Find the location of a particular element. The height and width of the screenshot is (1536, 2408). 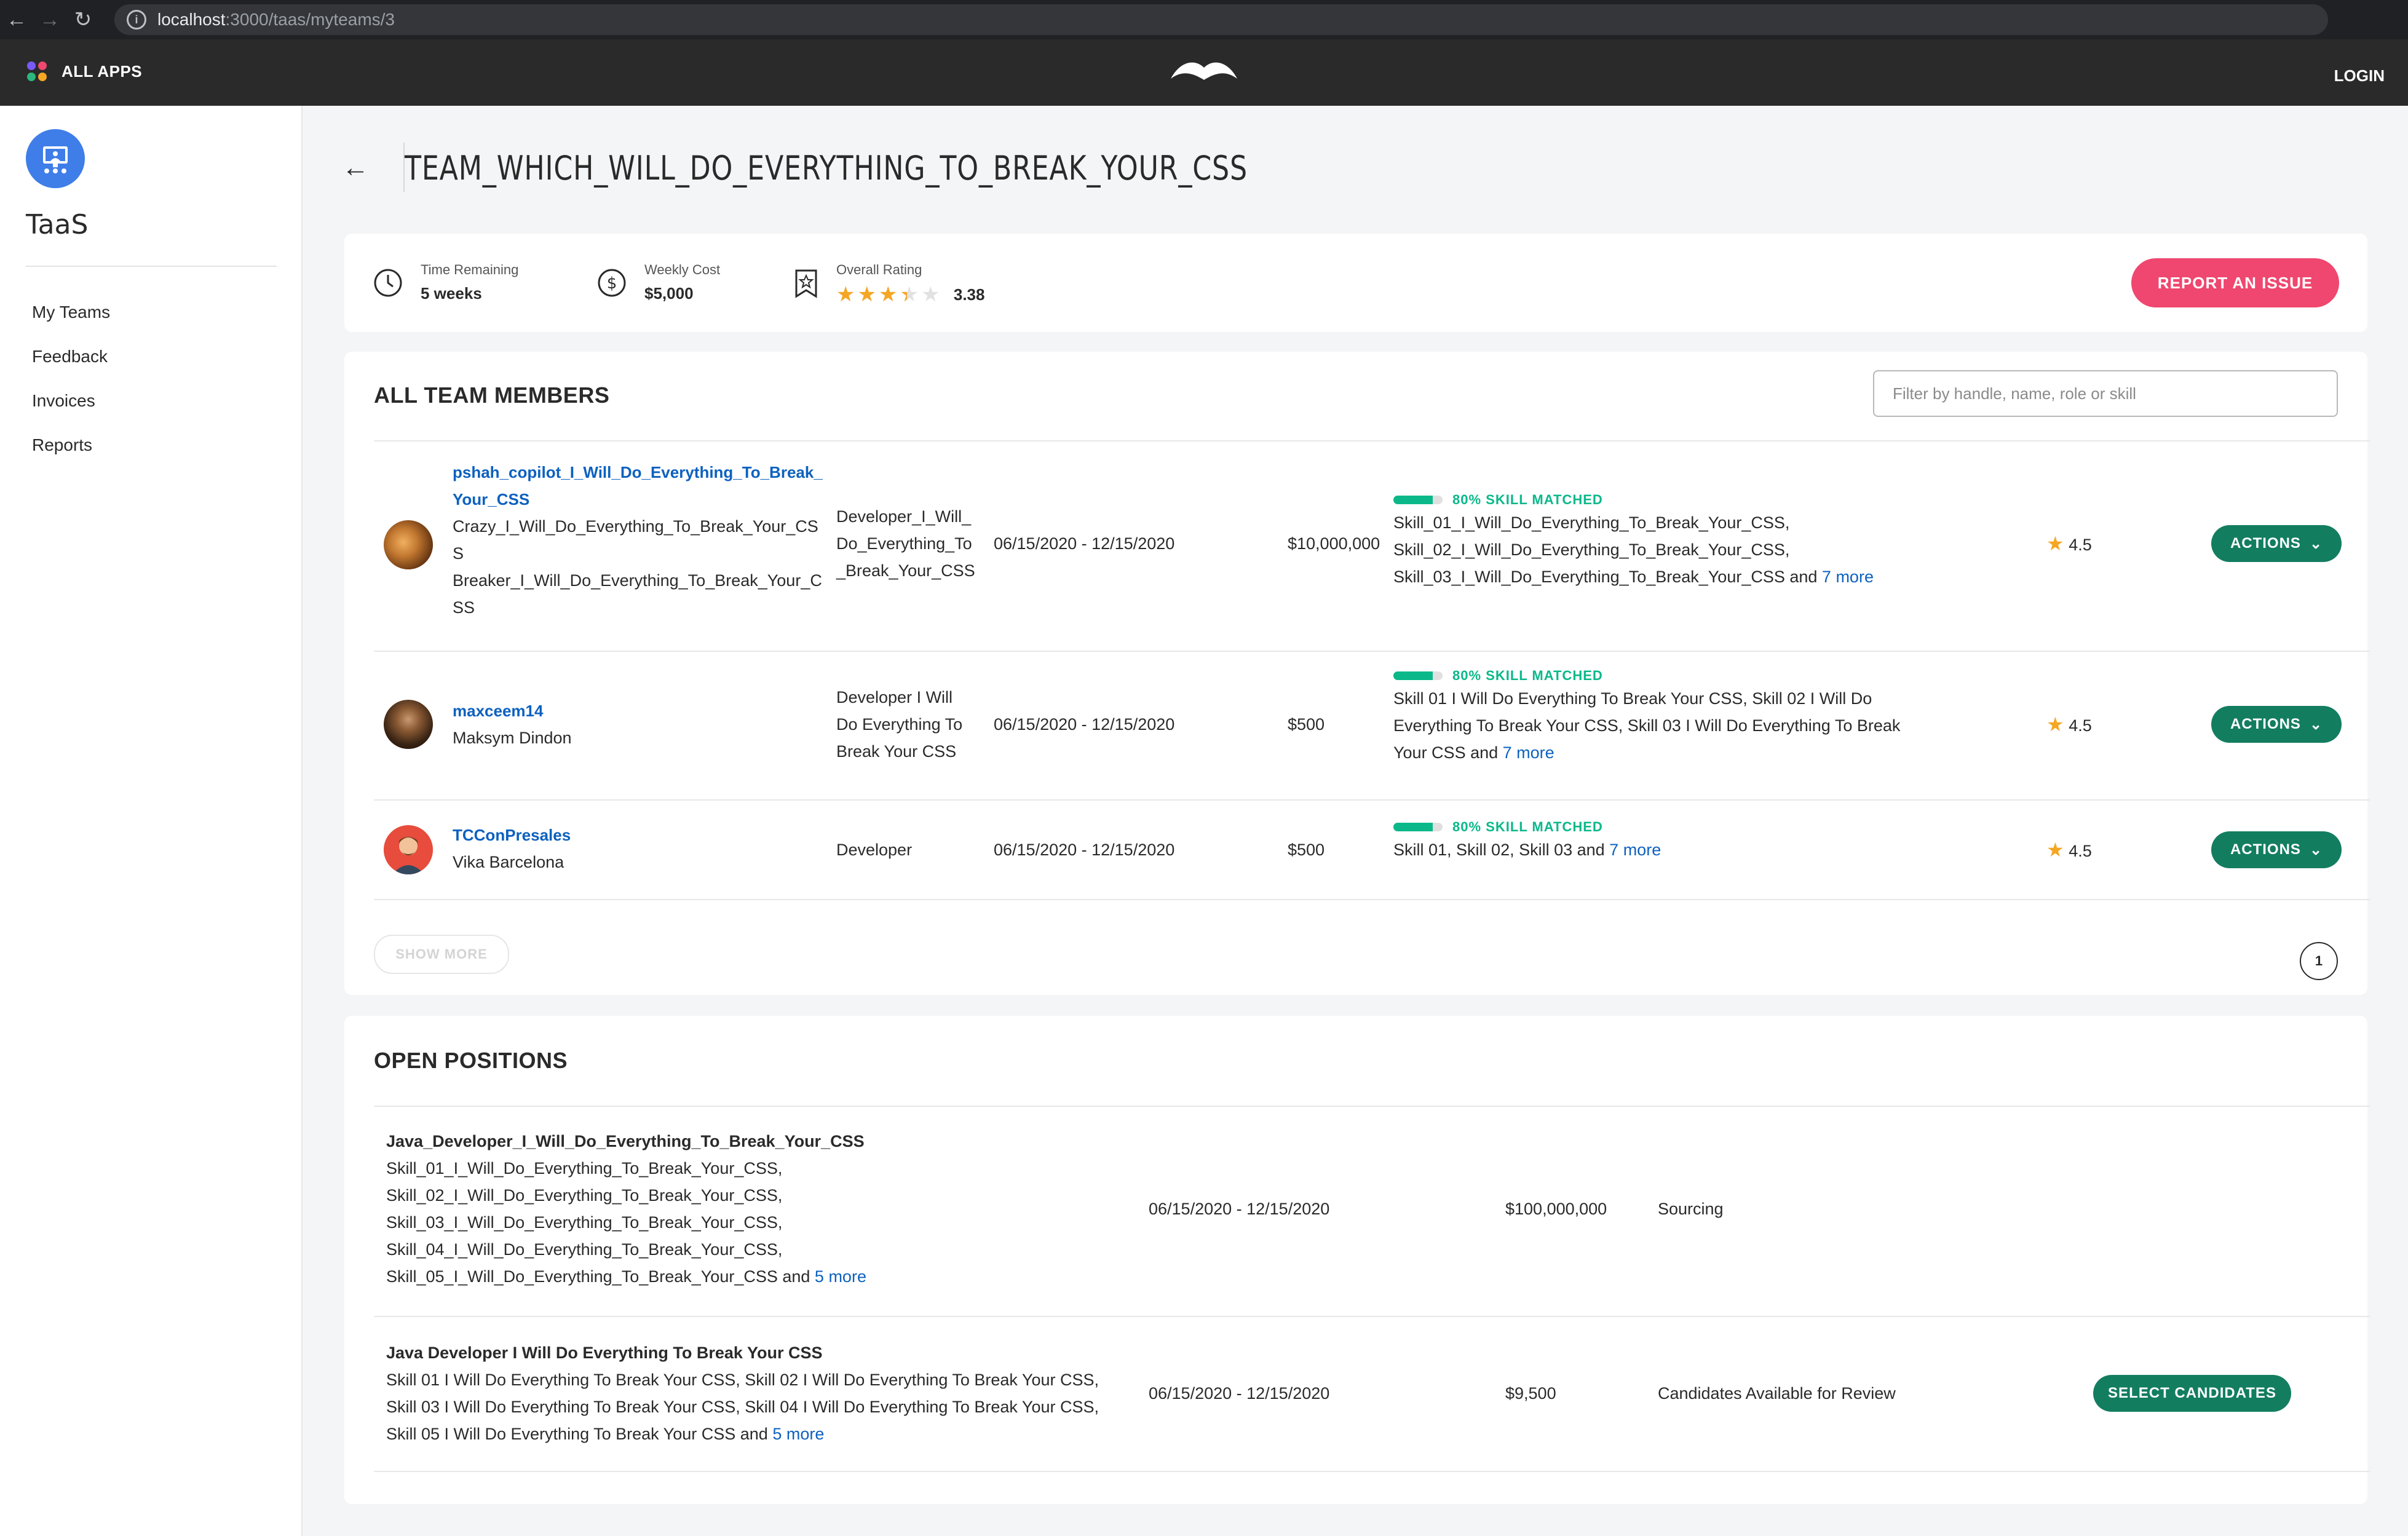

overall-rating-label: Overall Rating is located at coordinates (879, 269).